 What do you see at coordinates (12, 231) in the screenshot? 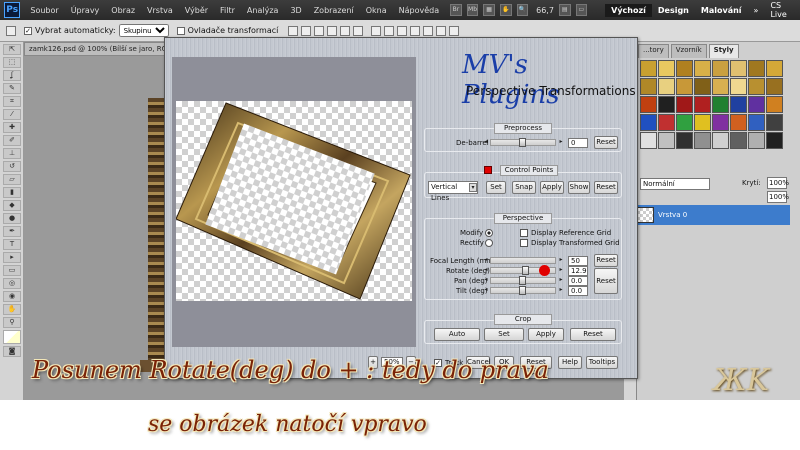
I see `pen-tool-icon: ✒` at bounding box center [12, 231].